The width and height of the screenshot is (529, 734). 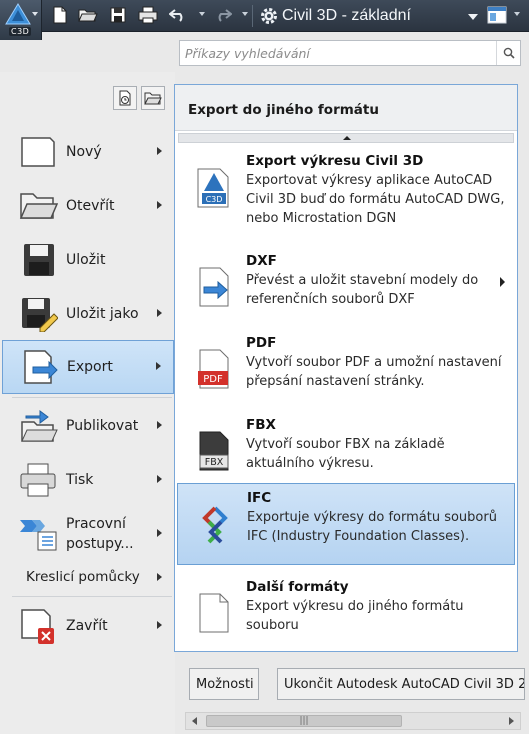 What do you see at coordinates (261, 343) in the screenshot?
I see `submenu-item-title: PDF` at bounding box center [261, 343].